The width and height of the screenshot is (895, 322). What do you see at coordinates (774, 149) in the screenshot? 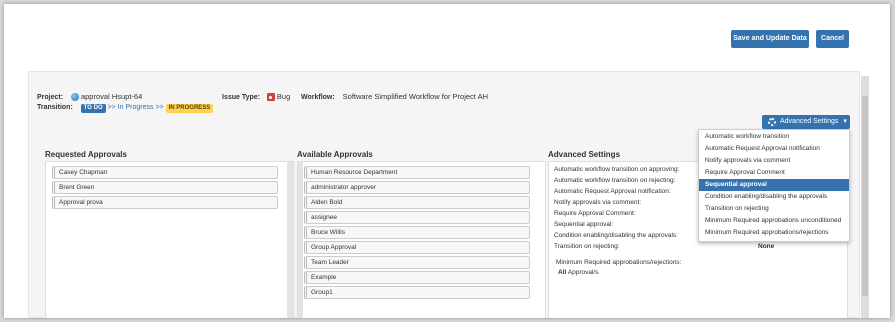
I see `menu-item: Automatic Request Approval notification` at bounding box center [774, 149].